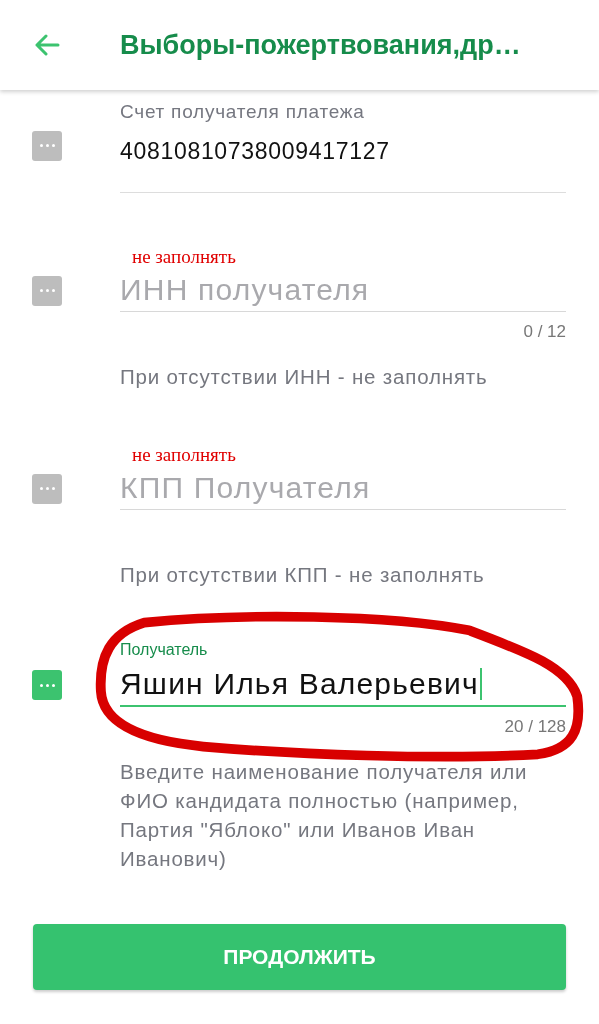 This screenshot has height=1024, width=599. I want to click on character-counter: 20 / 128, so click(535, 727).